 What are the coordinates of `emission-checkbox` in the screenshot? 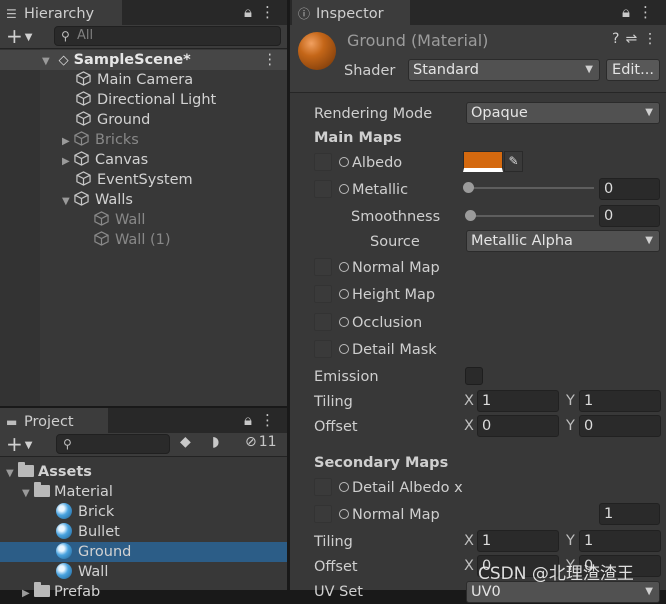 It's located at (474, 376).